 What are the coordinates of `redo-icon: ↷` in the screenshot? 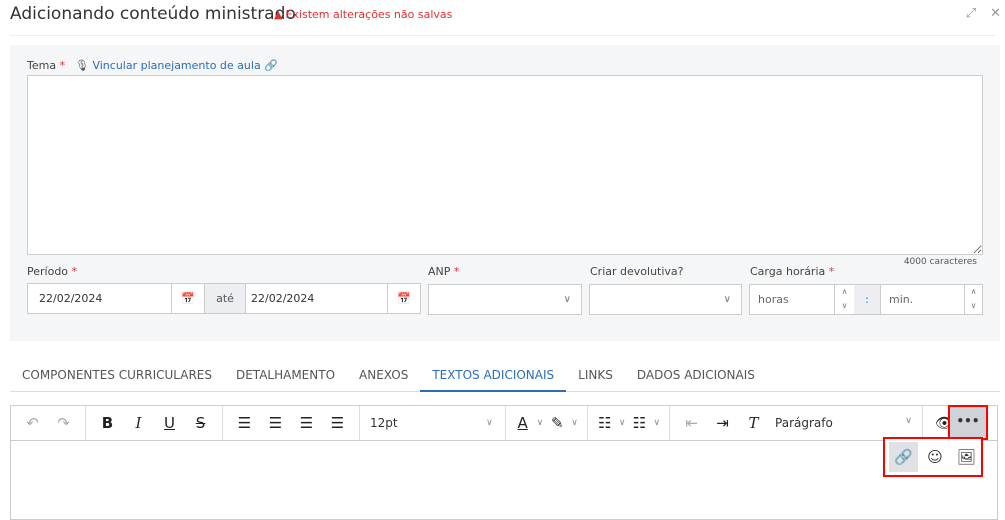 It's located at (63, 423).